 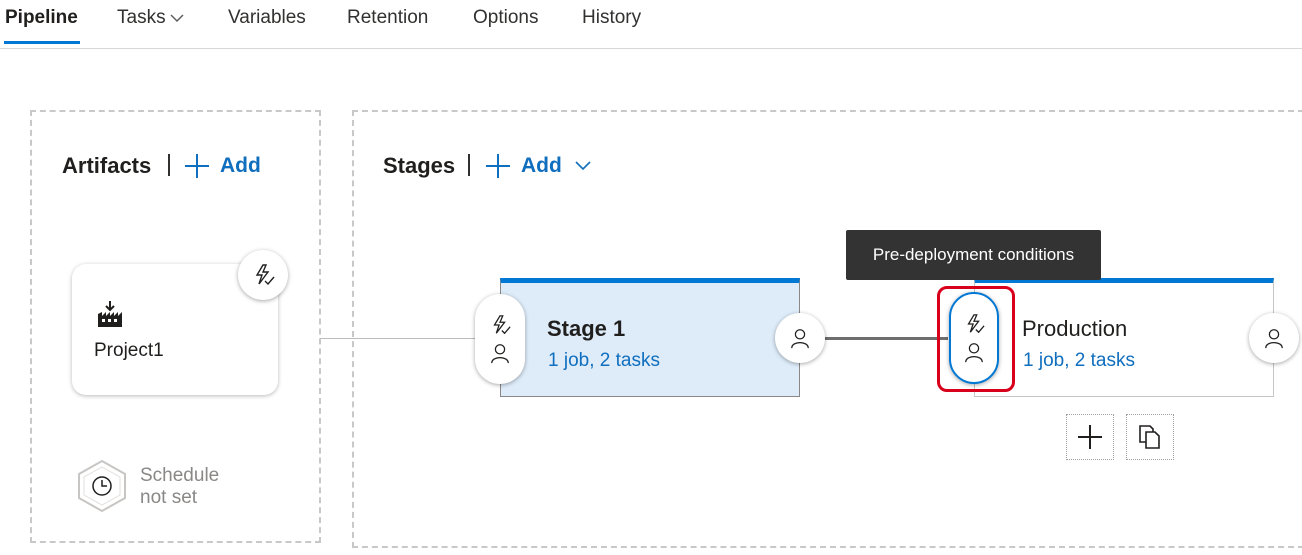 I want to click on schedule-line-1: Schedule, so click(x=180, y=475).